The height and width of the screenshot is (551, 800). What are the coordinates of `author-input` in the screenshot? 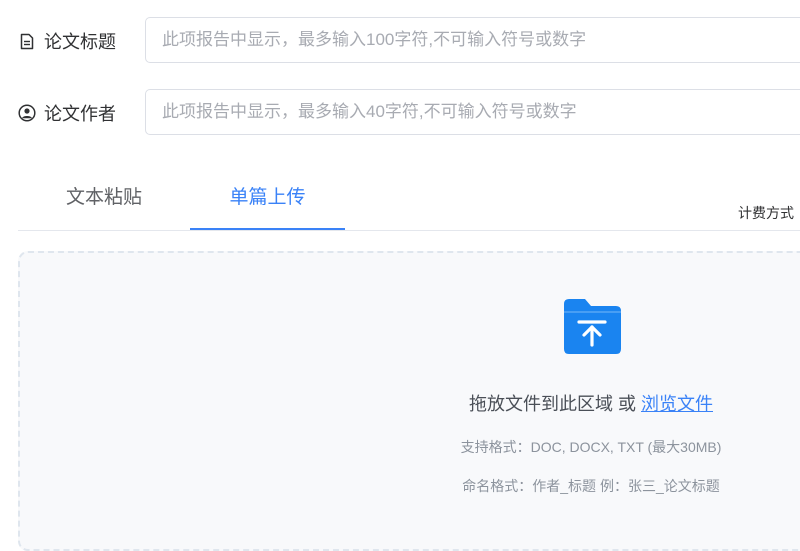 It's located at (472, 112).